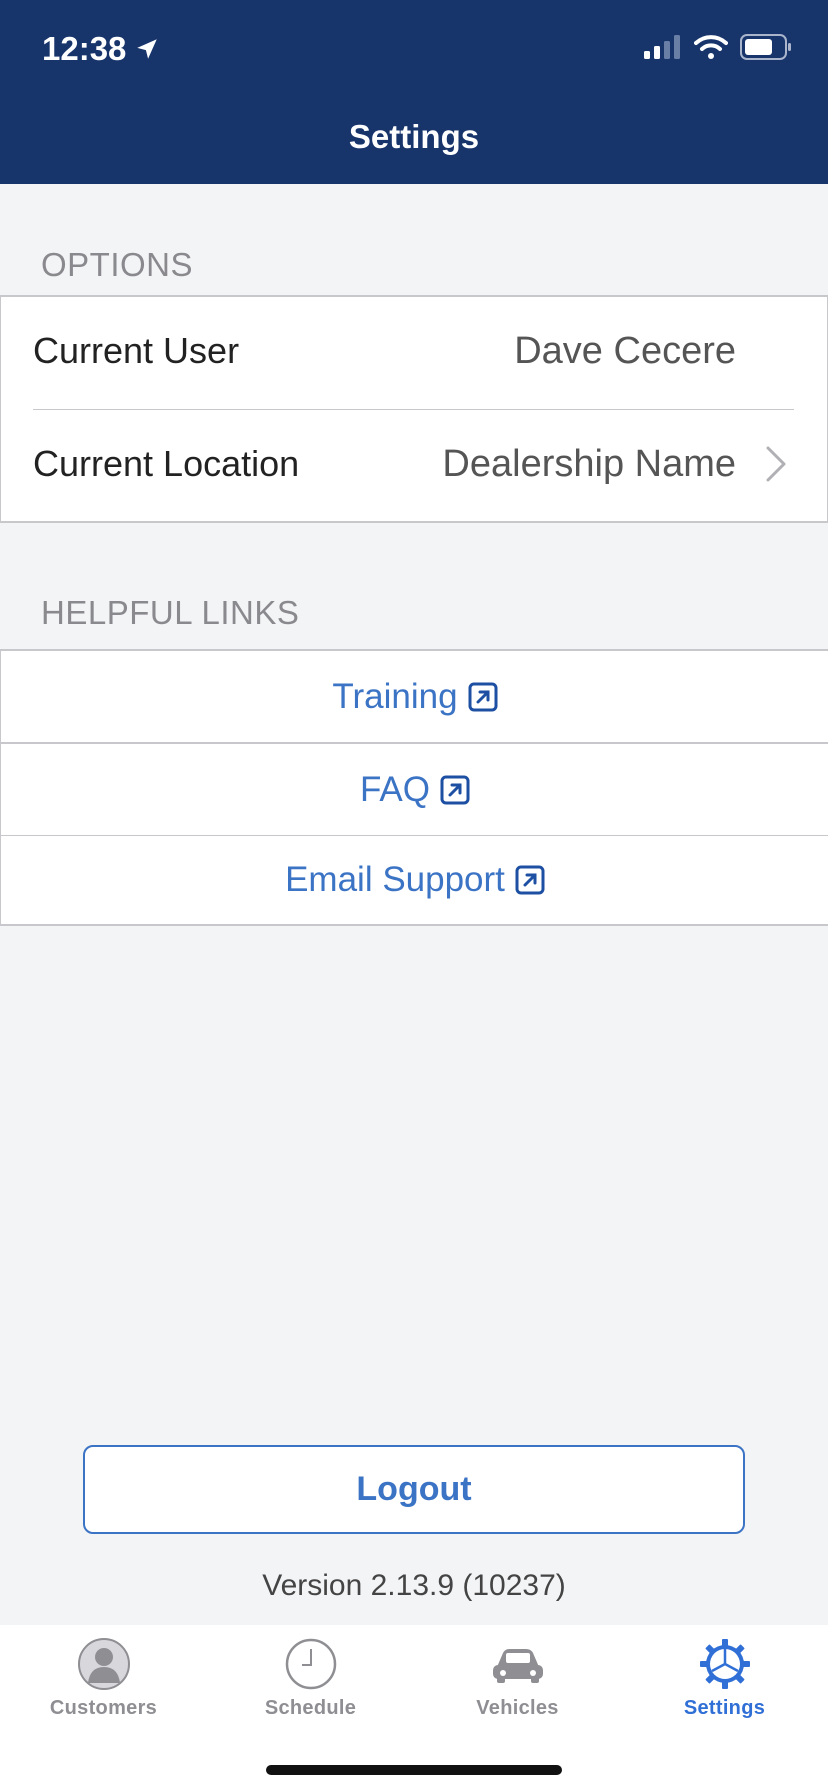 This screenshot has width=828, height=1792. I want to click on tab-customers-label: Customers, so click(103, 1708).